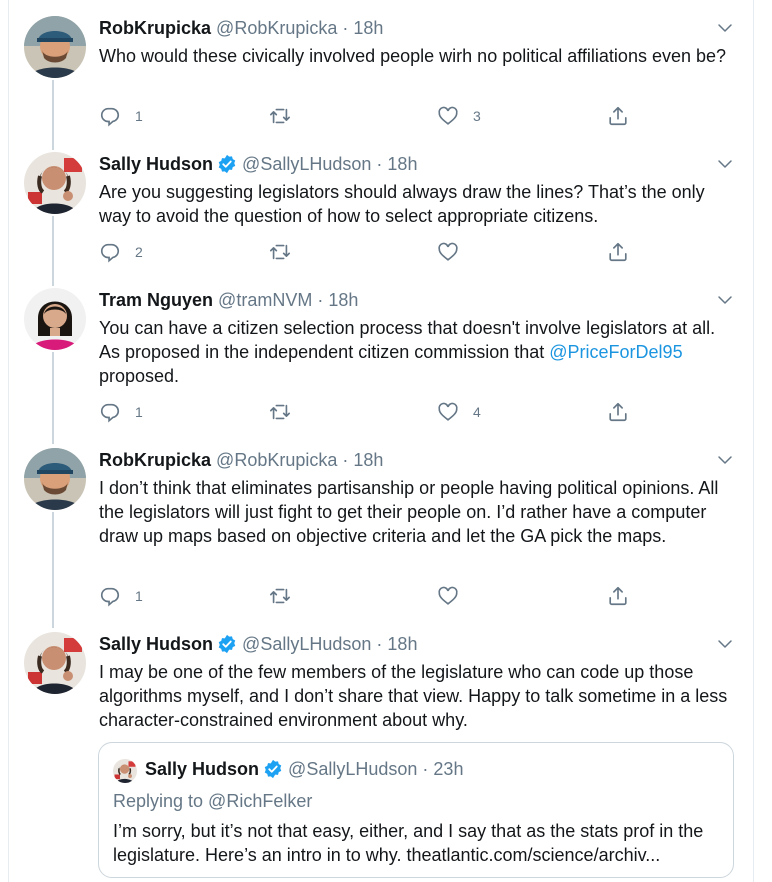  Describe the element at coordinates (213, 801) in the screenshot. I see `replying-to: Replying to @RichFelker` at that location.